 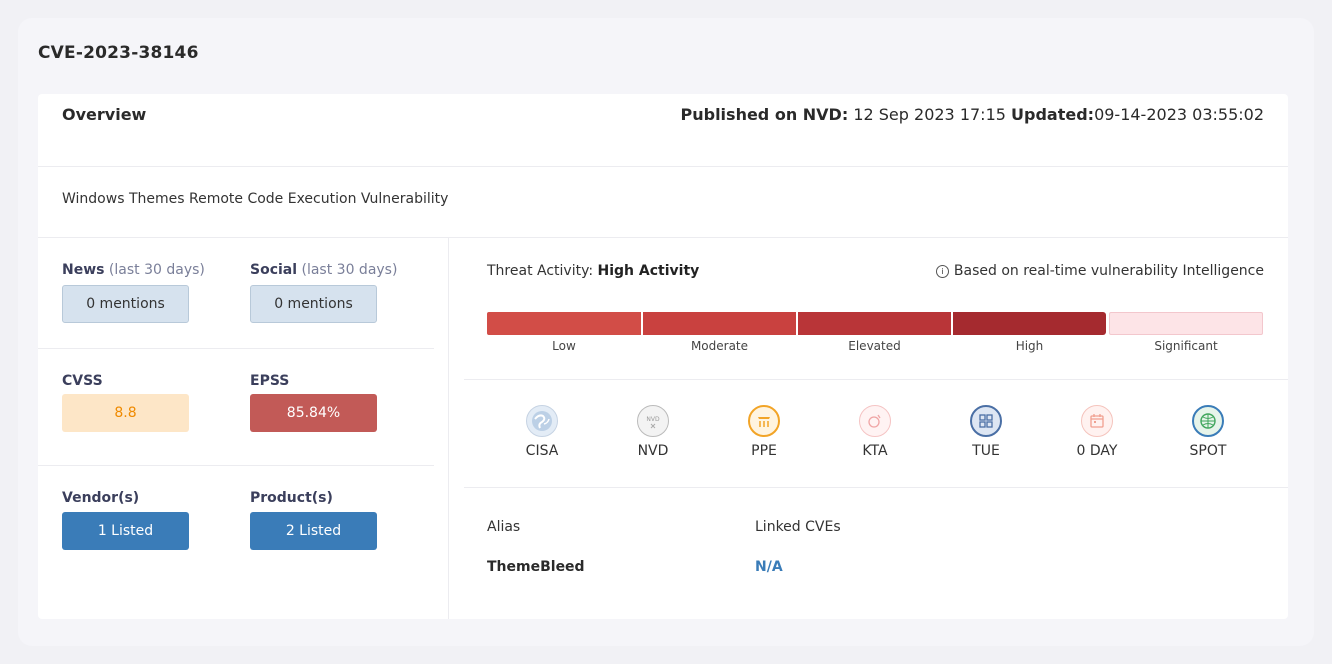 I want to click on source-nvd-label: NVD, so click(x=653, y=451).